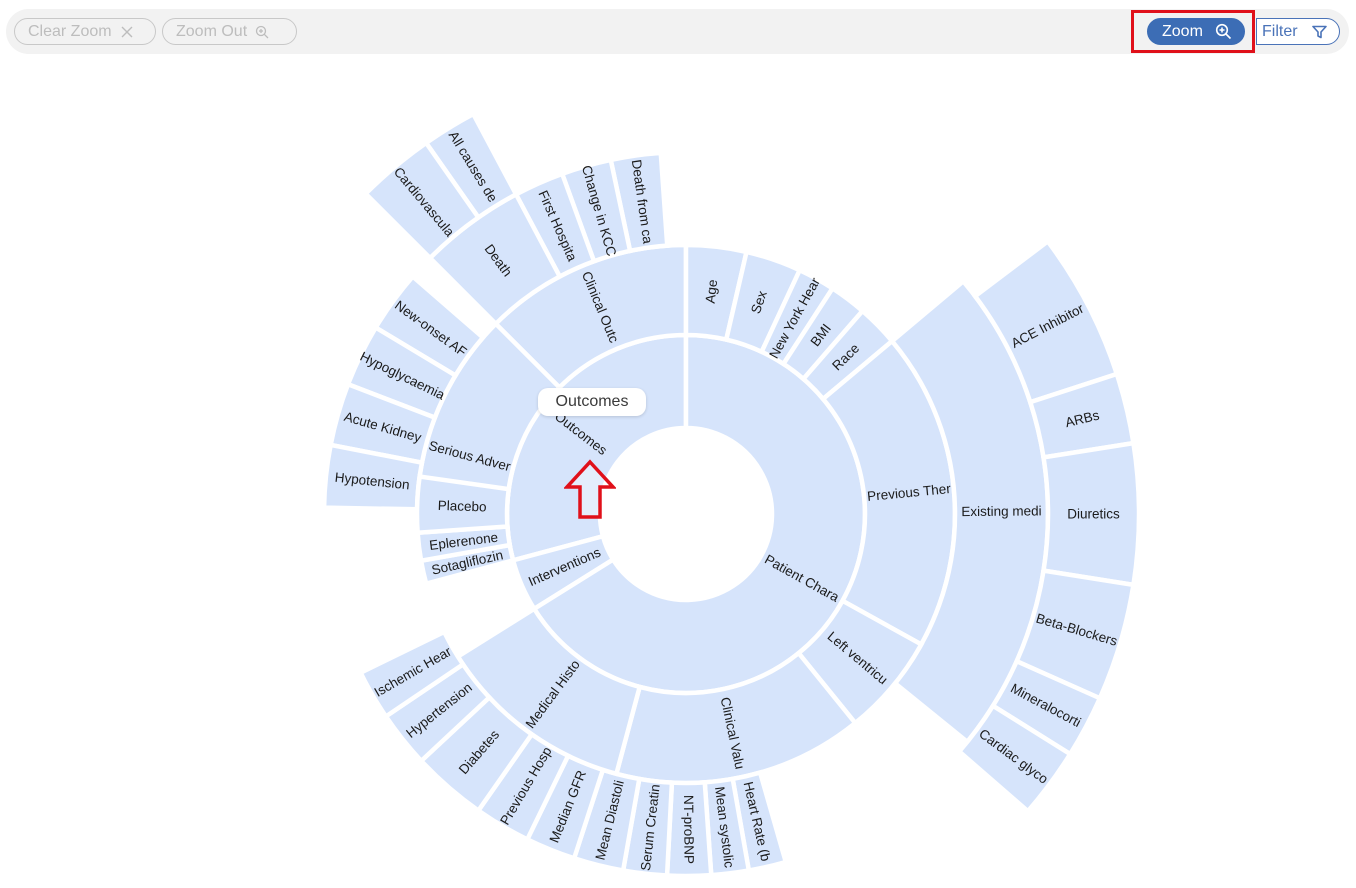 This screenshot has height=888, width=1356. Describe the element at coordinates (712, 292) in the screenshot. I see `segment-label-age: Age` at that location.